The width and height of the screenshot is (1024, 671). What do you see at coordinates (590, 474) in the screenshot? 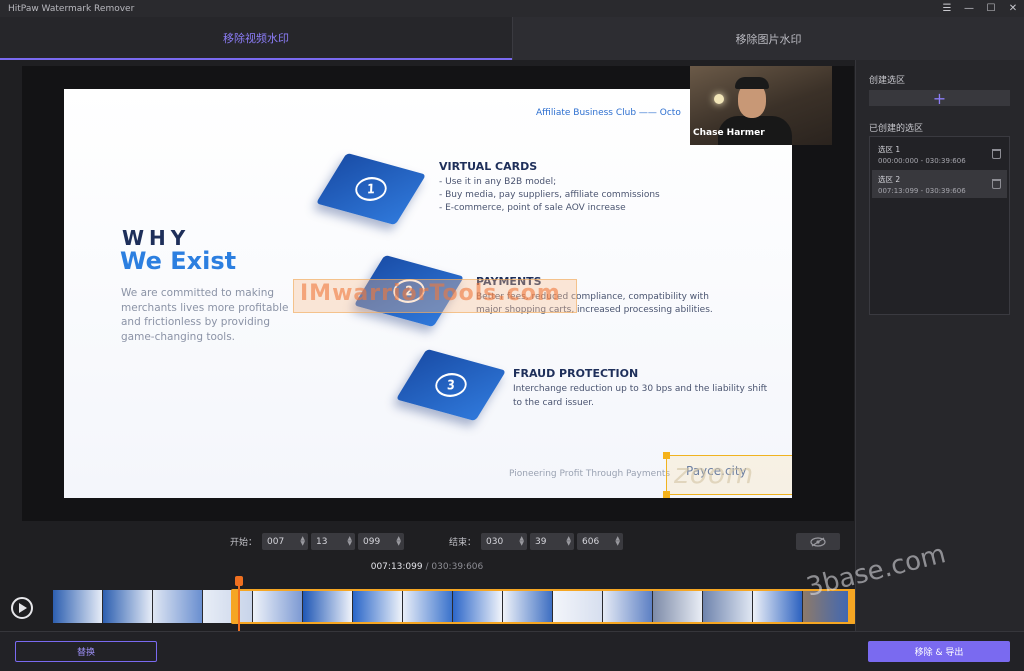
I see `slide-footer-text: Pioneering Profit Through Payments` at bounding box center [590, 474].